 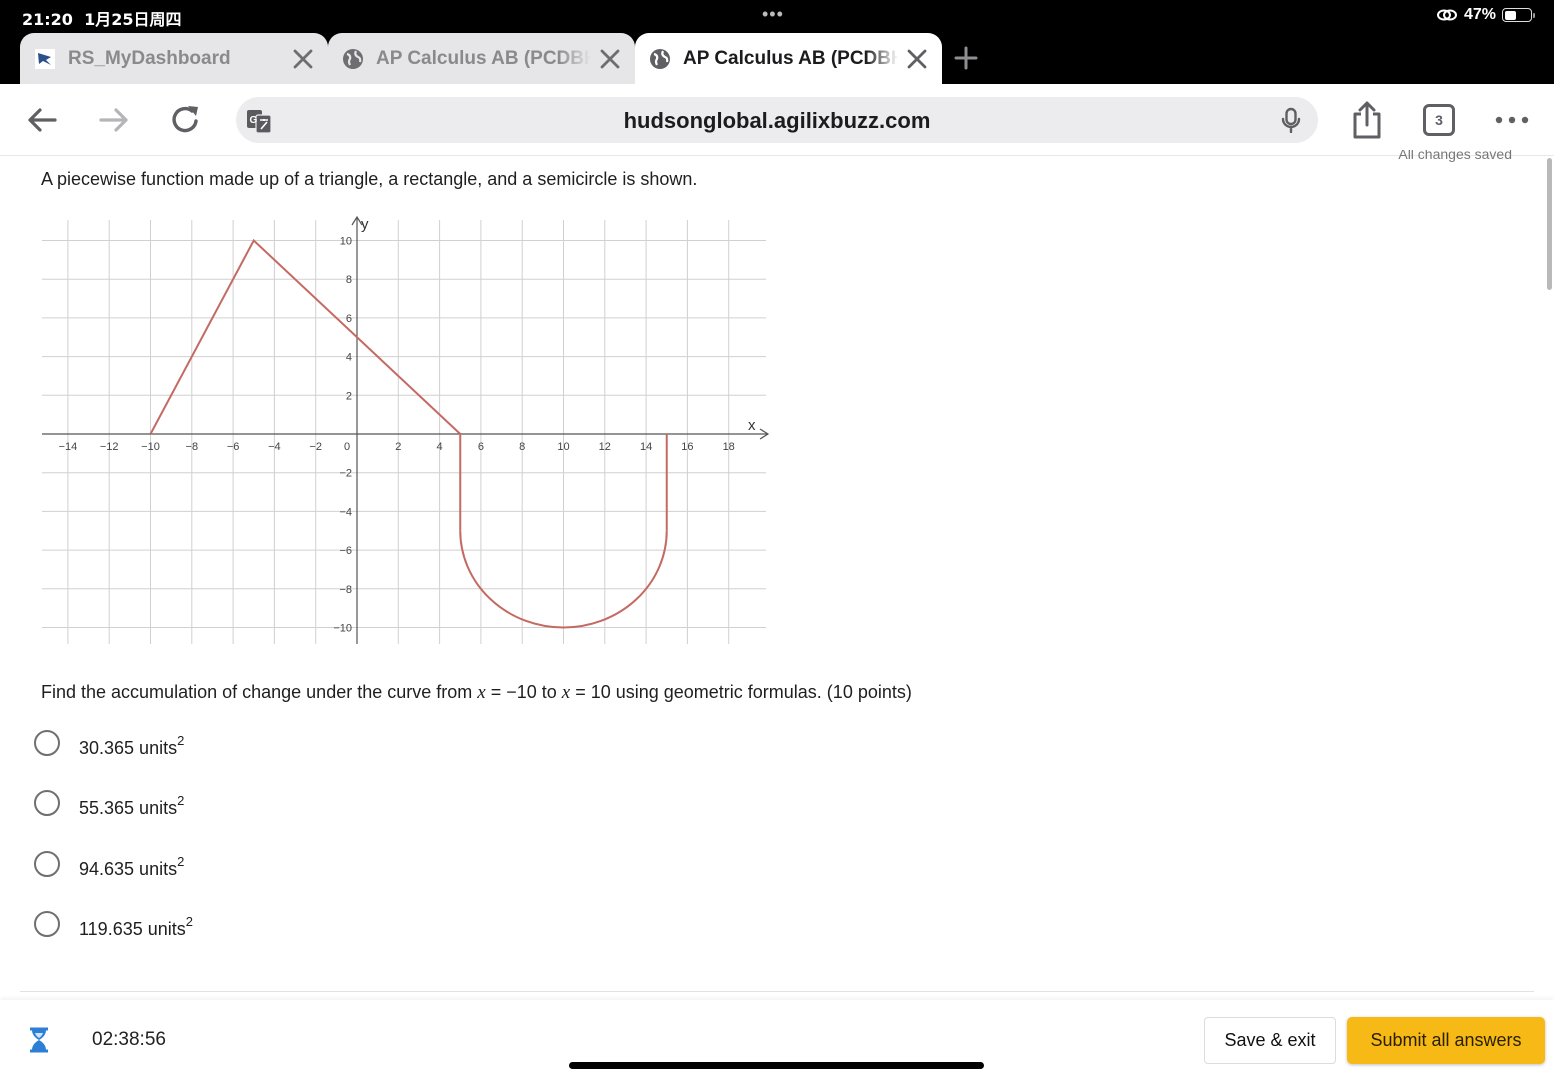 What do you see at coordinates (68, 447) in the screenshot?
I see `x-tick-label: −14` at bounding box center [68, 447].